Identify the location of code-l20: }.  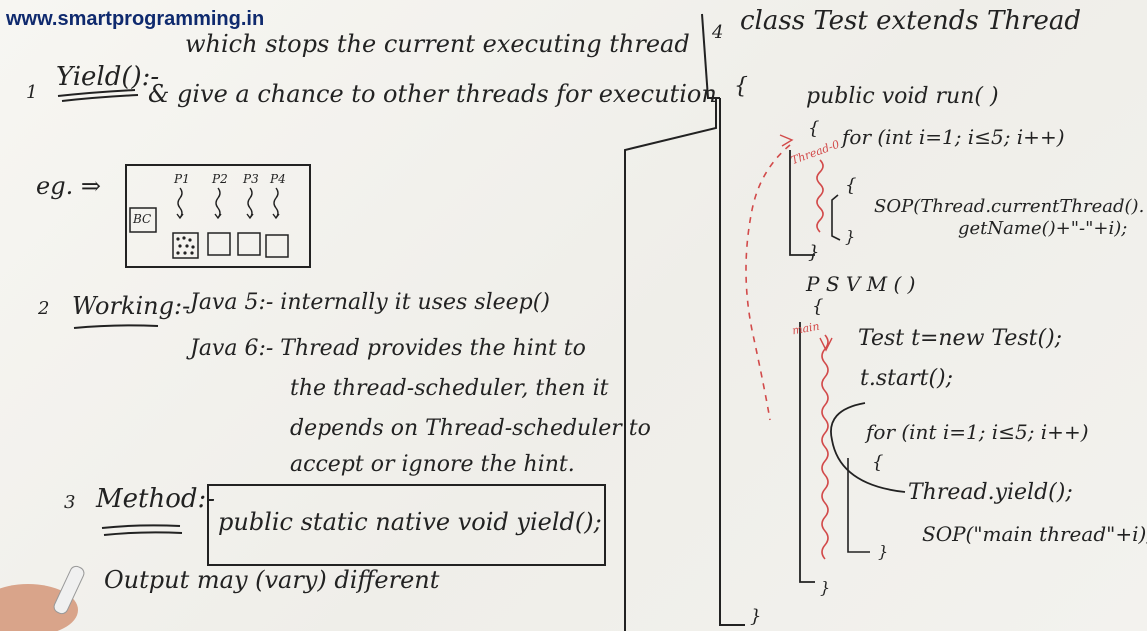
(825, 587).